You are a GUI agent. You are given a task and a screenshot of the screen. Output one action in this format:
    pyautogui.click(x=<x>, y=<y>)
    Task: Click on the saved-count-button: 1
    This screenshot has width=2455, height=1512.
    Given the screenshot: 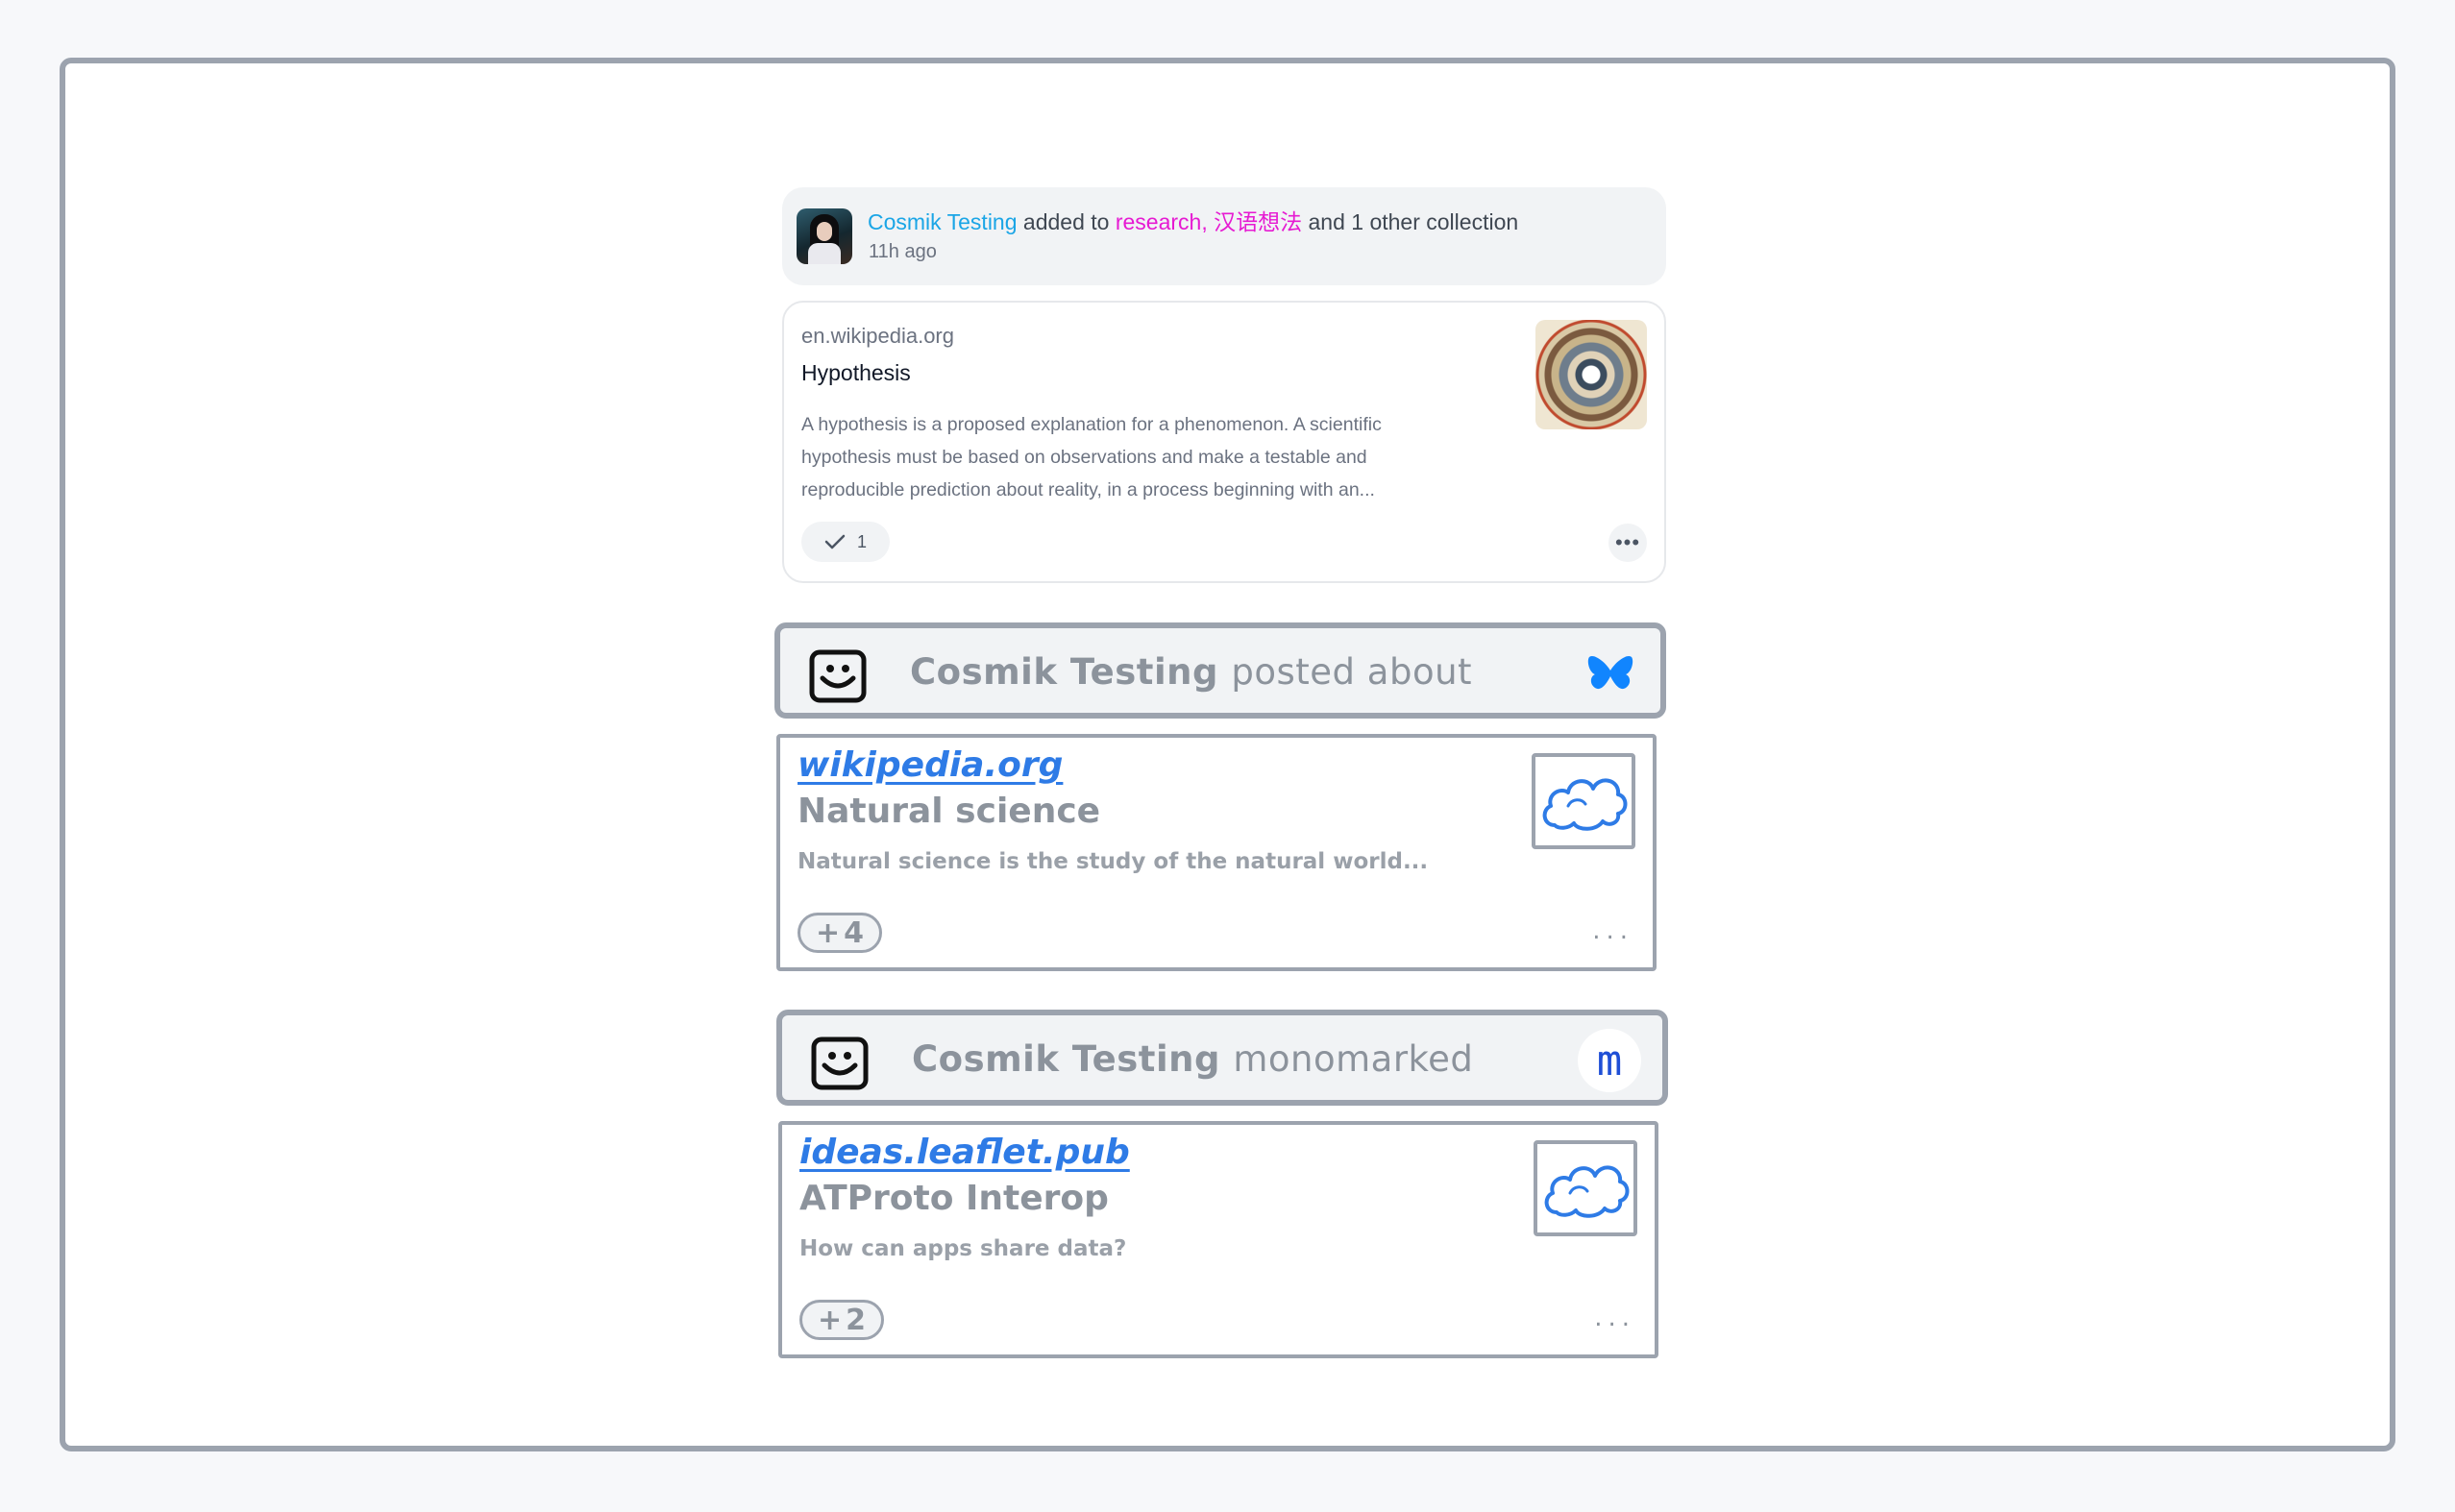 What is the action you would take?
    pyautogui.click(x=845, y=542)
    